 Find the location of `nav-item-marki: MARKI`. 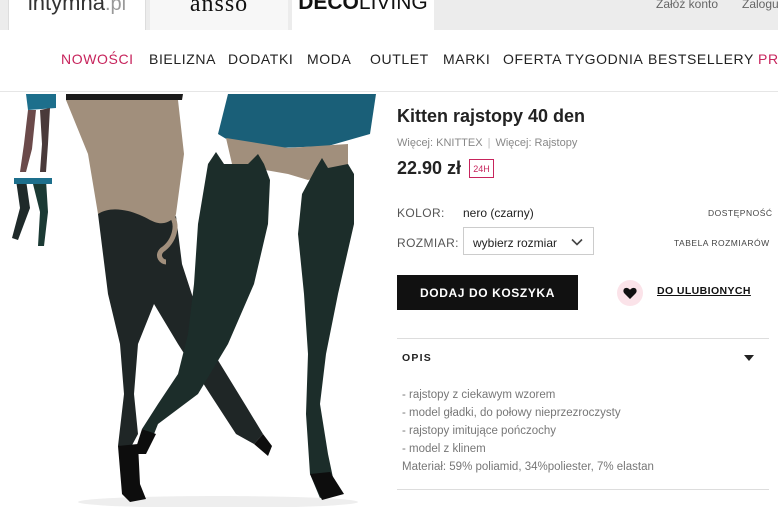

nav-item-marki: MARKI is located at coordinates (466, 59).